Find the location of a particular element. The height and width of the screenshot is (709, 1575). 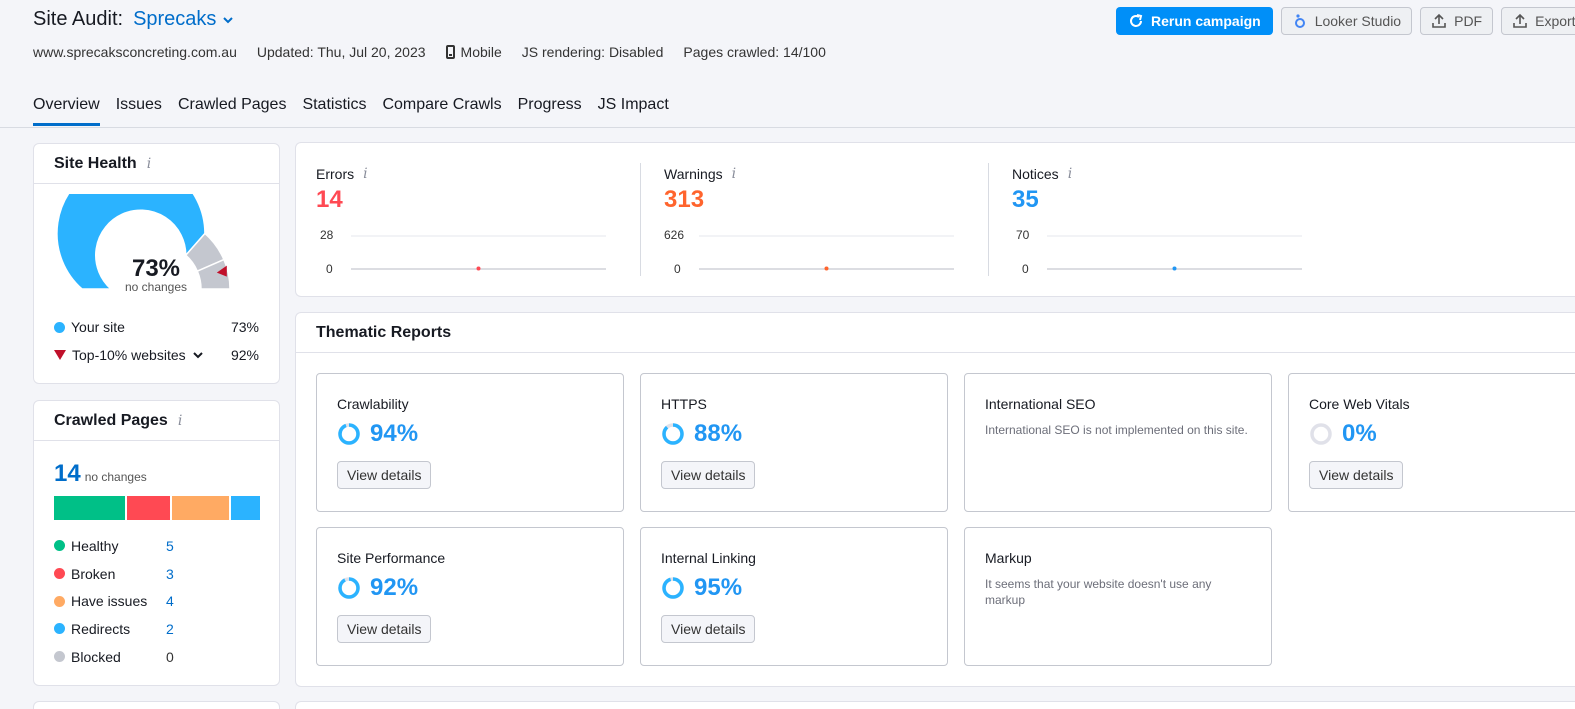

site-health-title: Site Health is located at coordinates (95, 163).